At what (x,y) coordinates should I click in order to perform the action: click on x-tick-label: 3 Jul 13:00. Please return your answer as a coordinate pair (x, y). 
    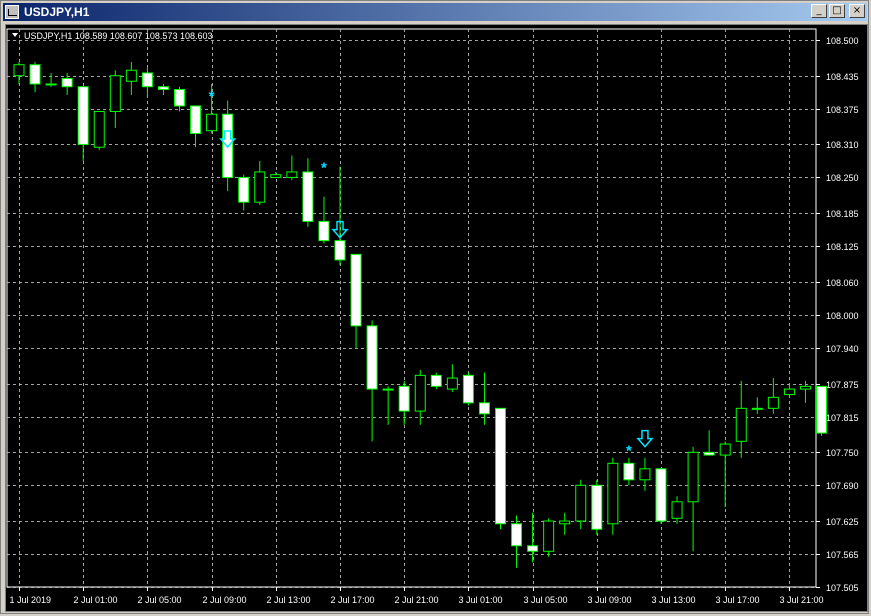
    Looking at the image, I should click on (674, 600).